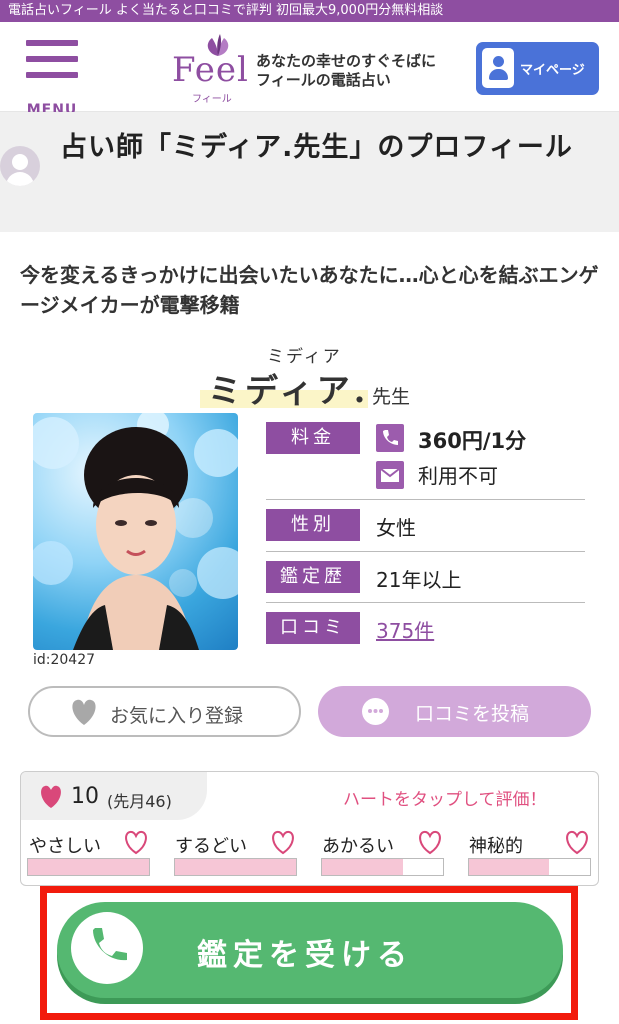 This screenshot has height=1024, width=619. Describe the element at coordinates (390, 475) in the screenshot. I see `mail-icon` at that location.